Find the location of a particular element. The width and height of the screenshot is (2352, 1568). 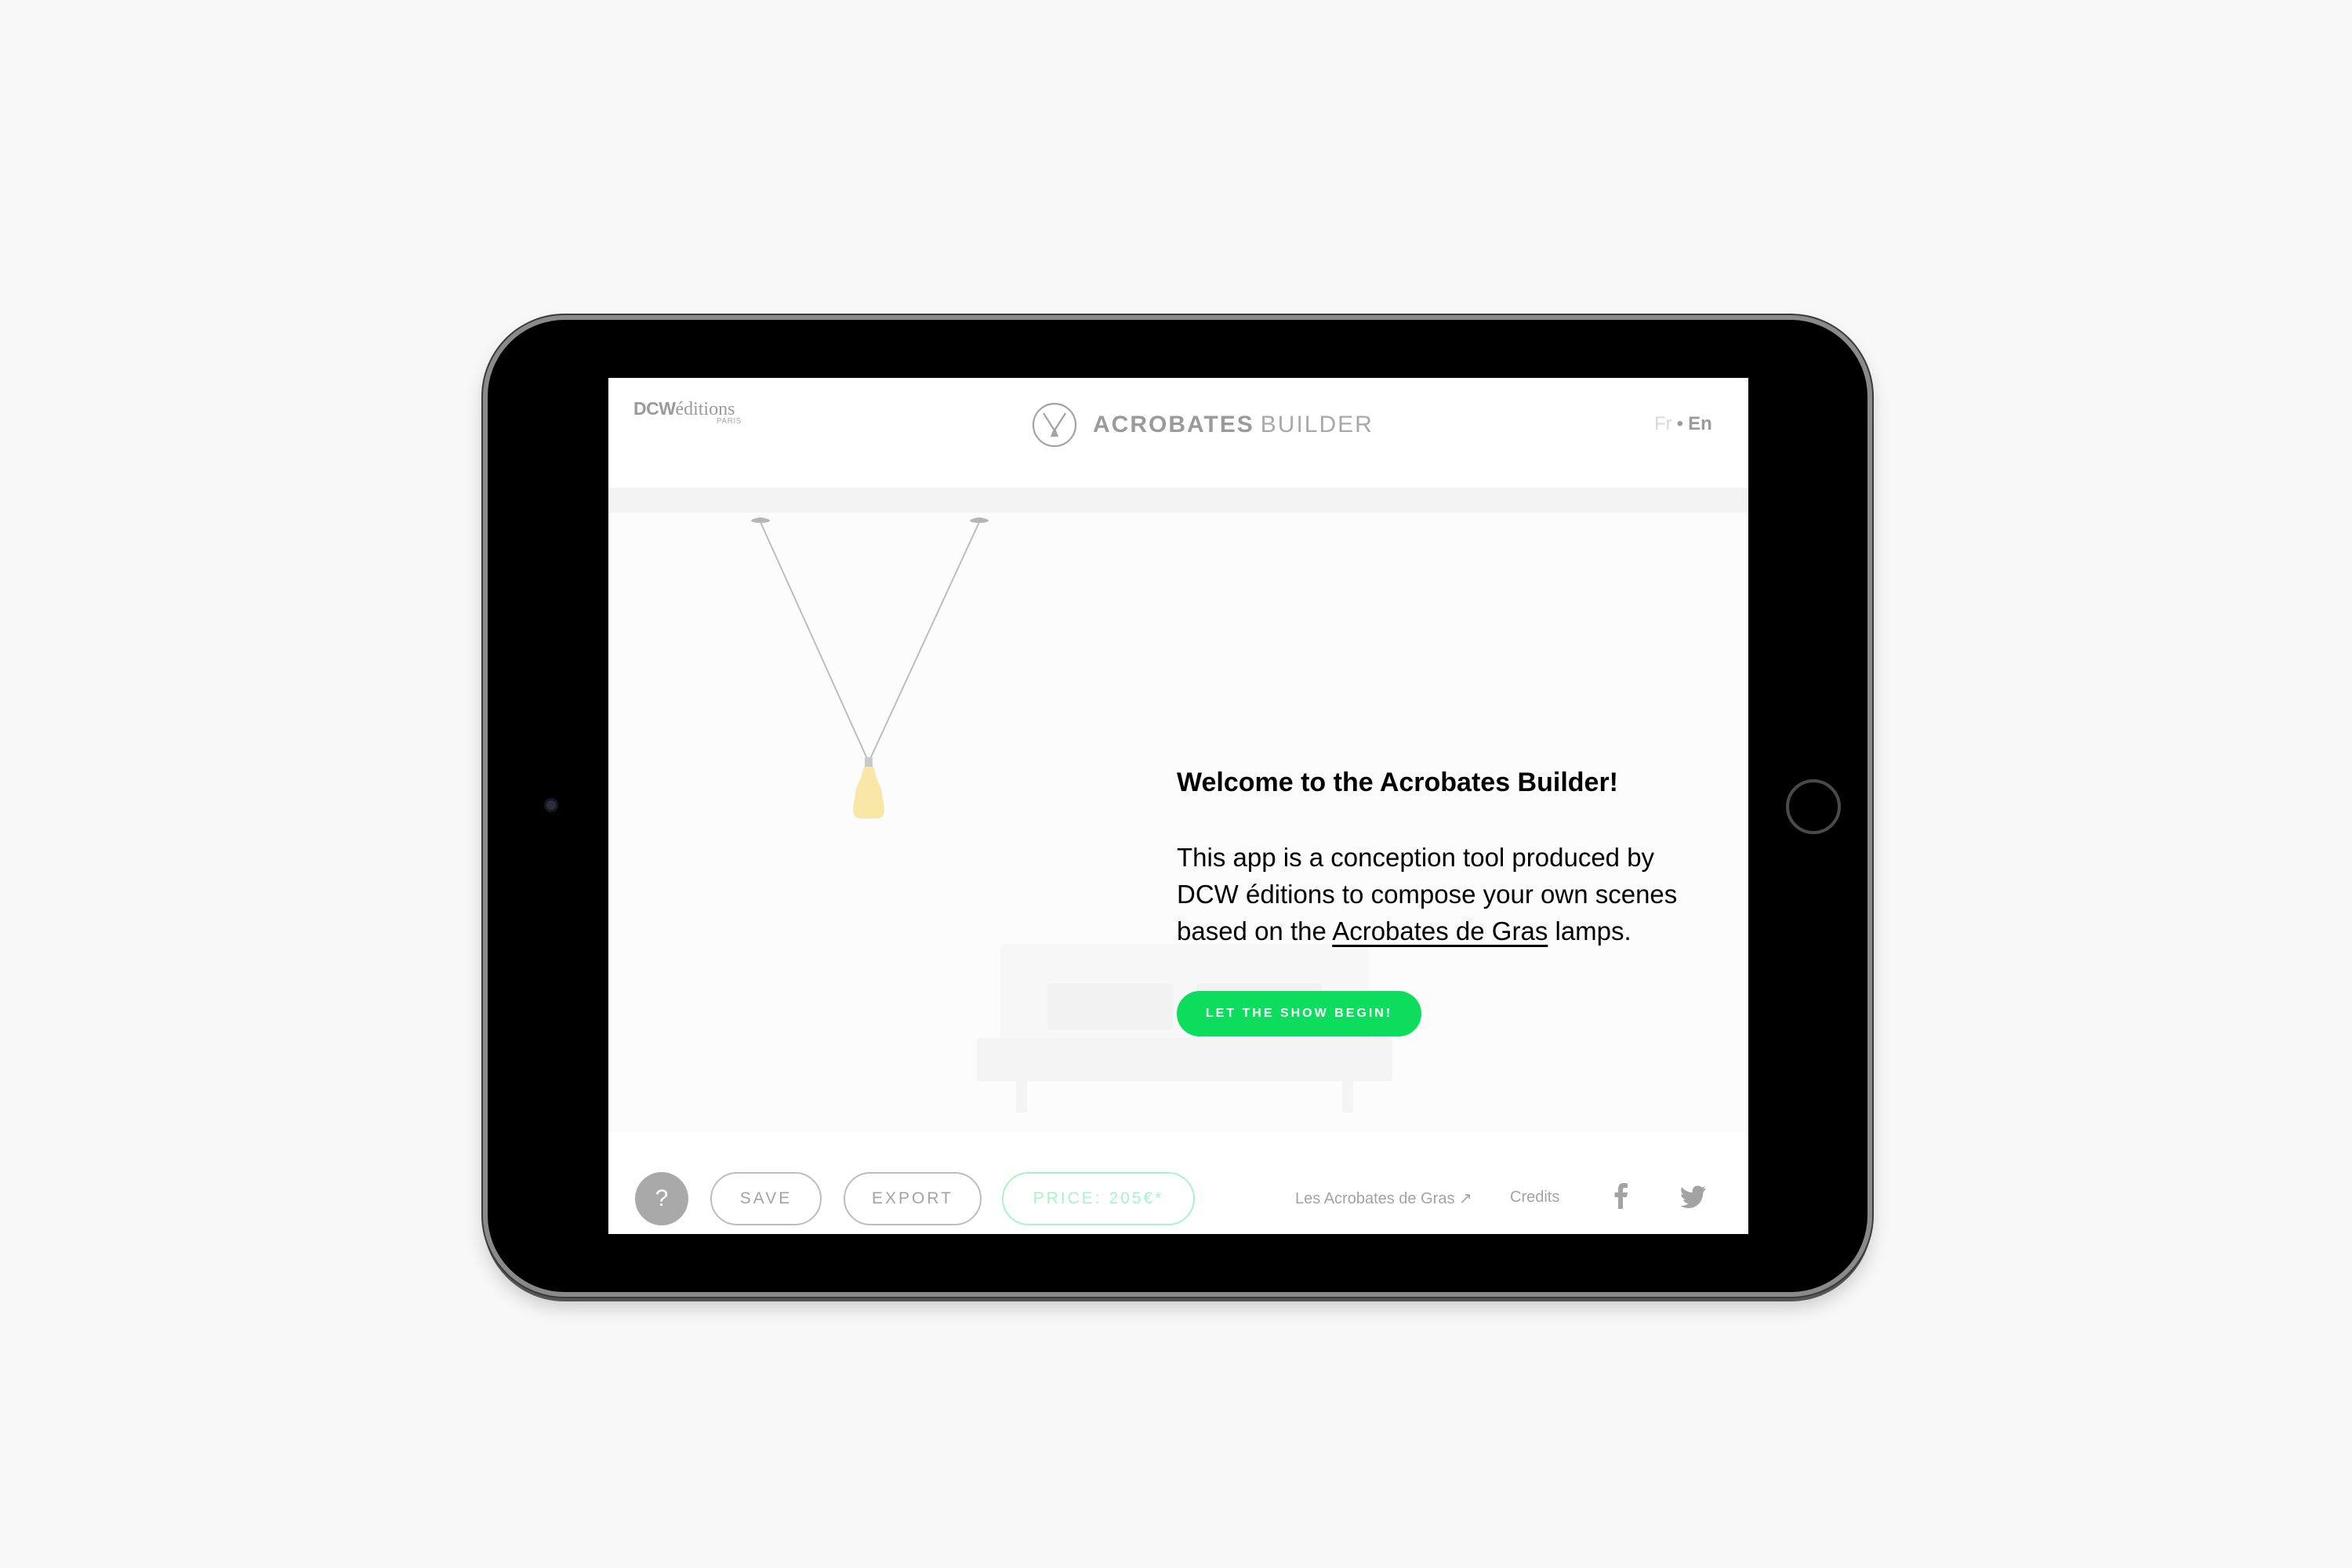

twitter-icon is located at coordinates (1693, 1196).